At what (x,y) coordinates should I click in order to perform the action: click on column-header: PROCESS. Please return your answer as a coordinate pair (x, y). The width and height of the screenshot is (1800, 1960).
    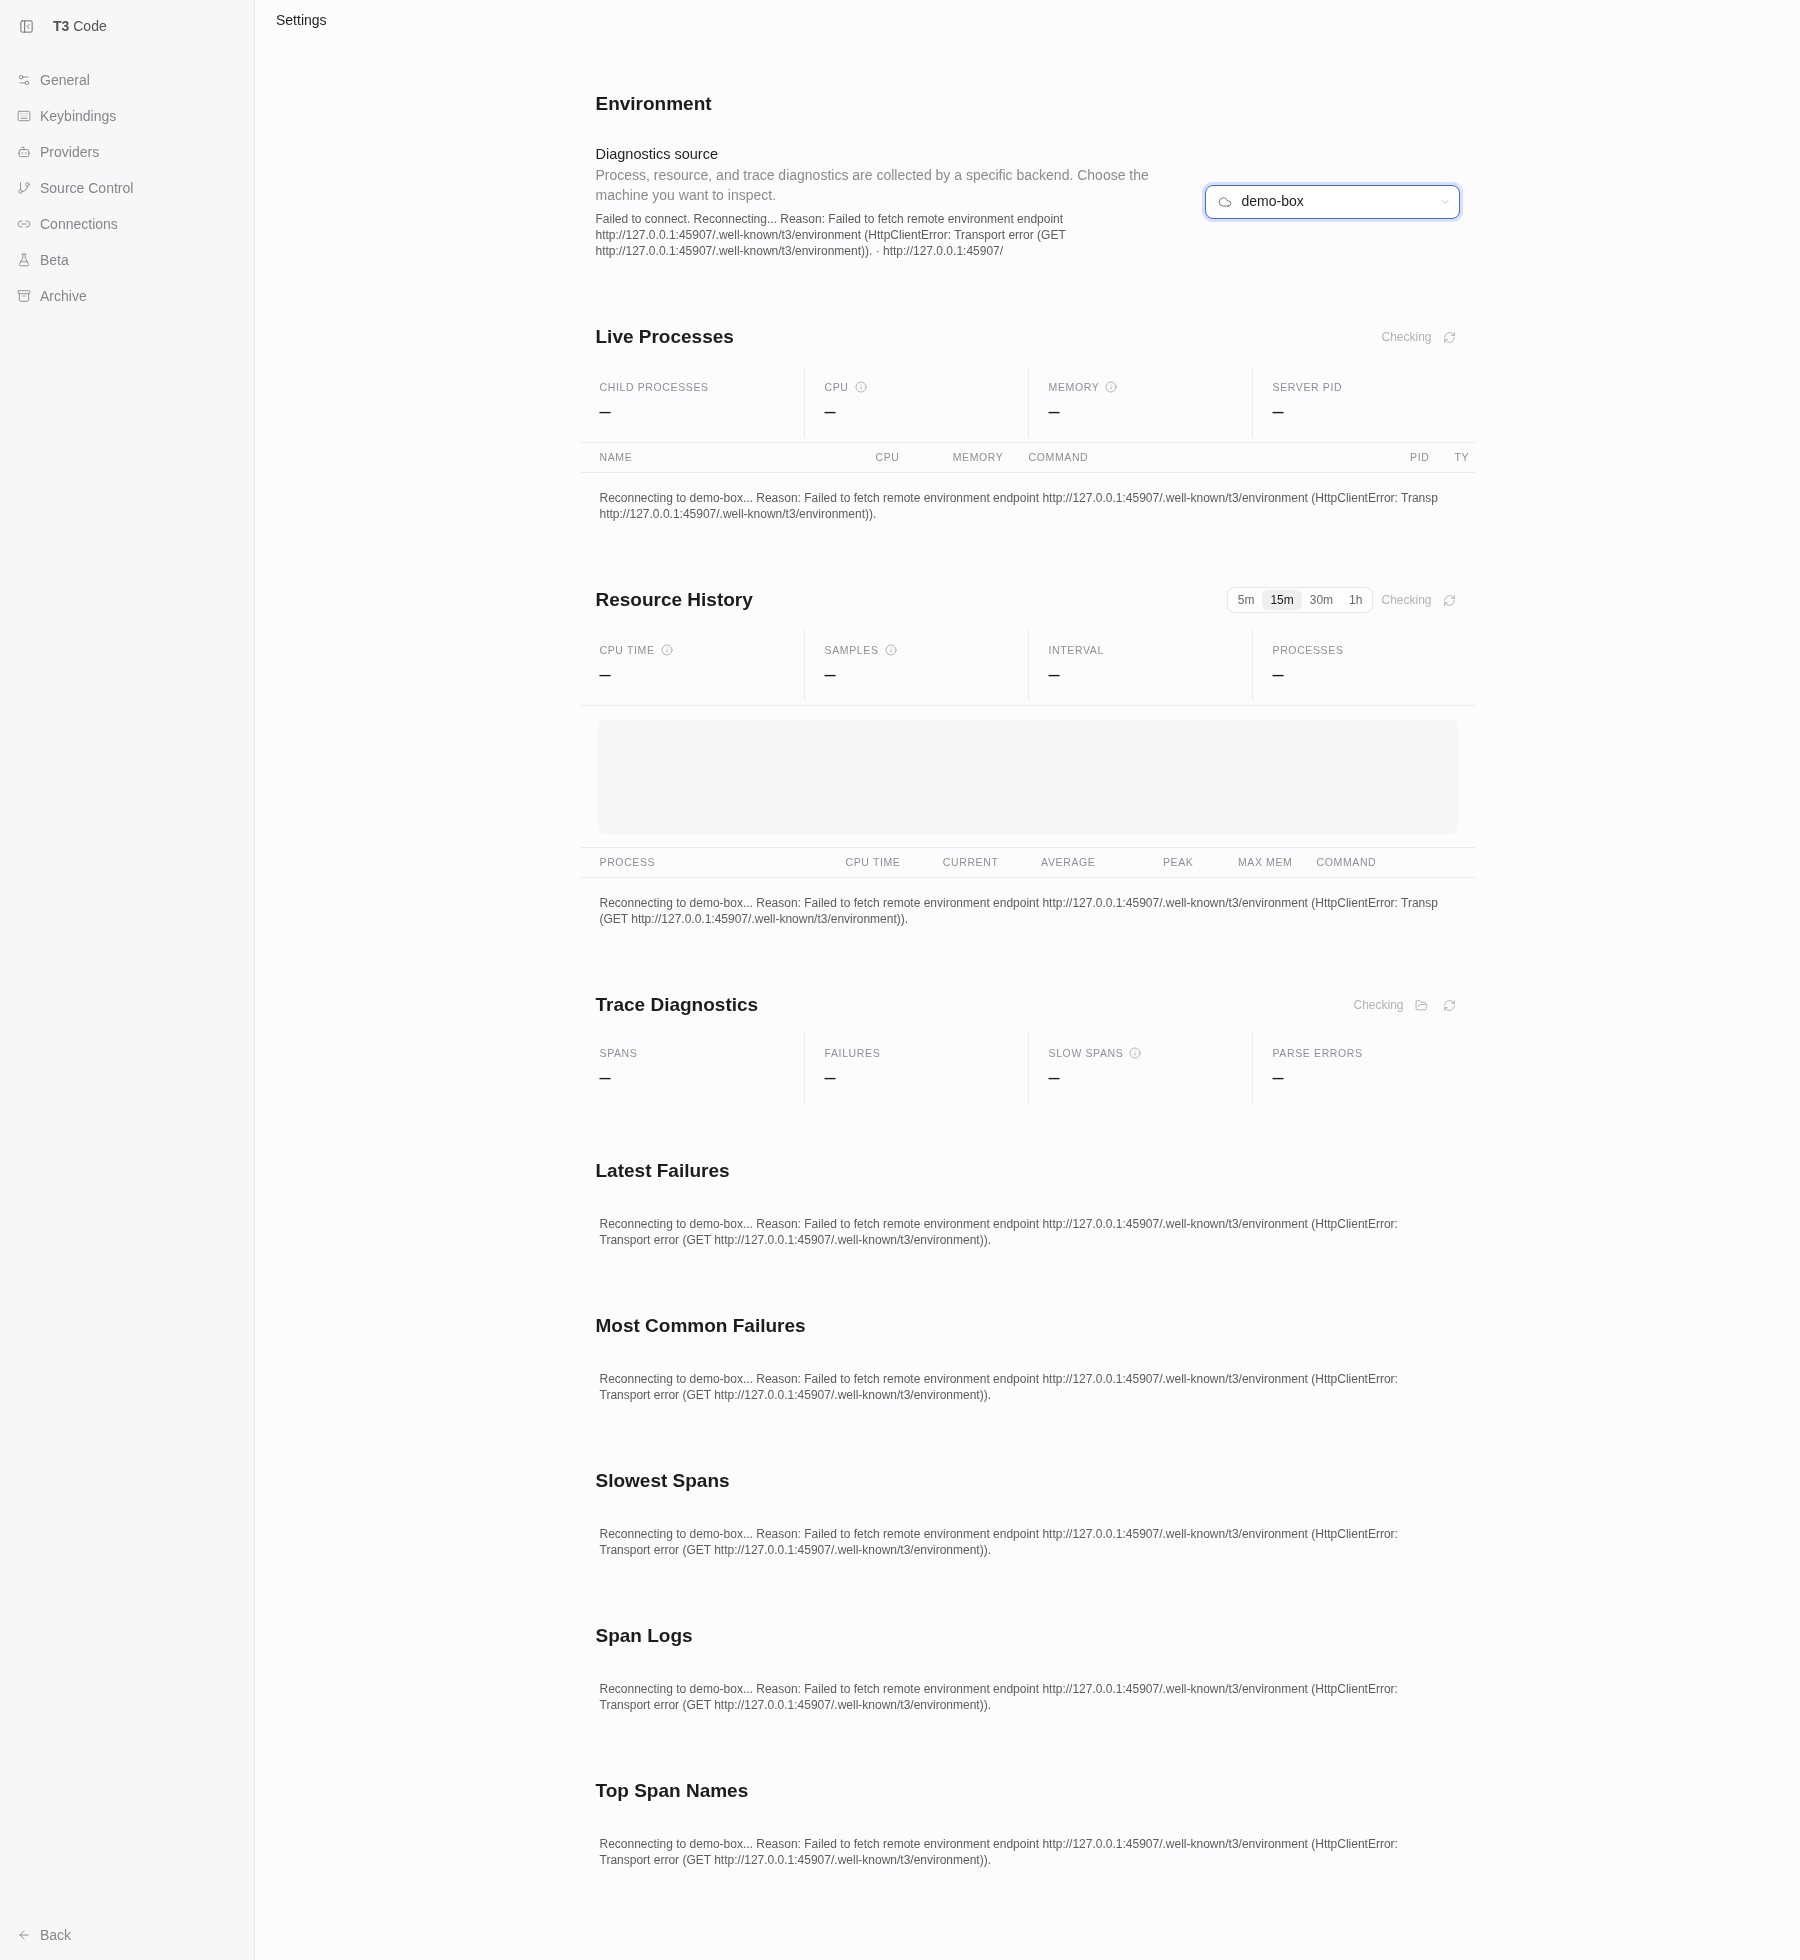
    Looking at the image, I should click on (628, 862).